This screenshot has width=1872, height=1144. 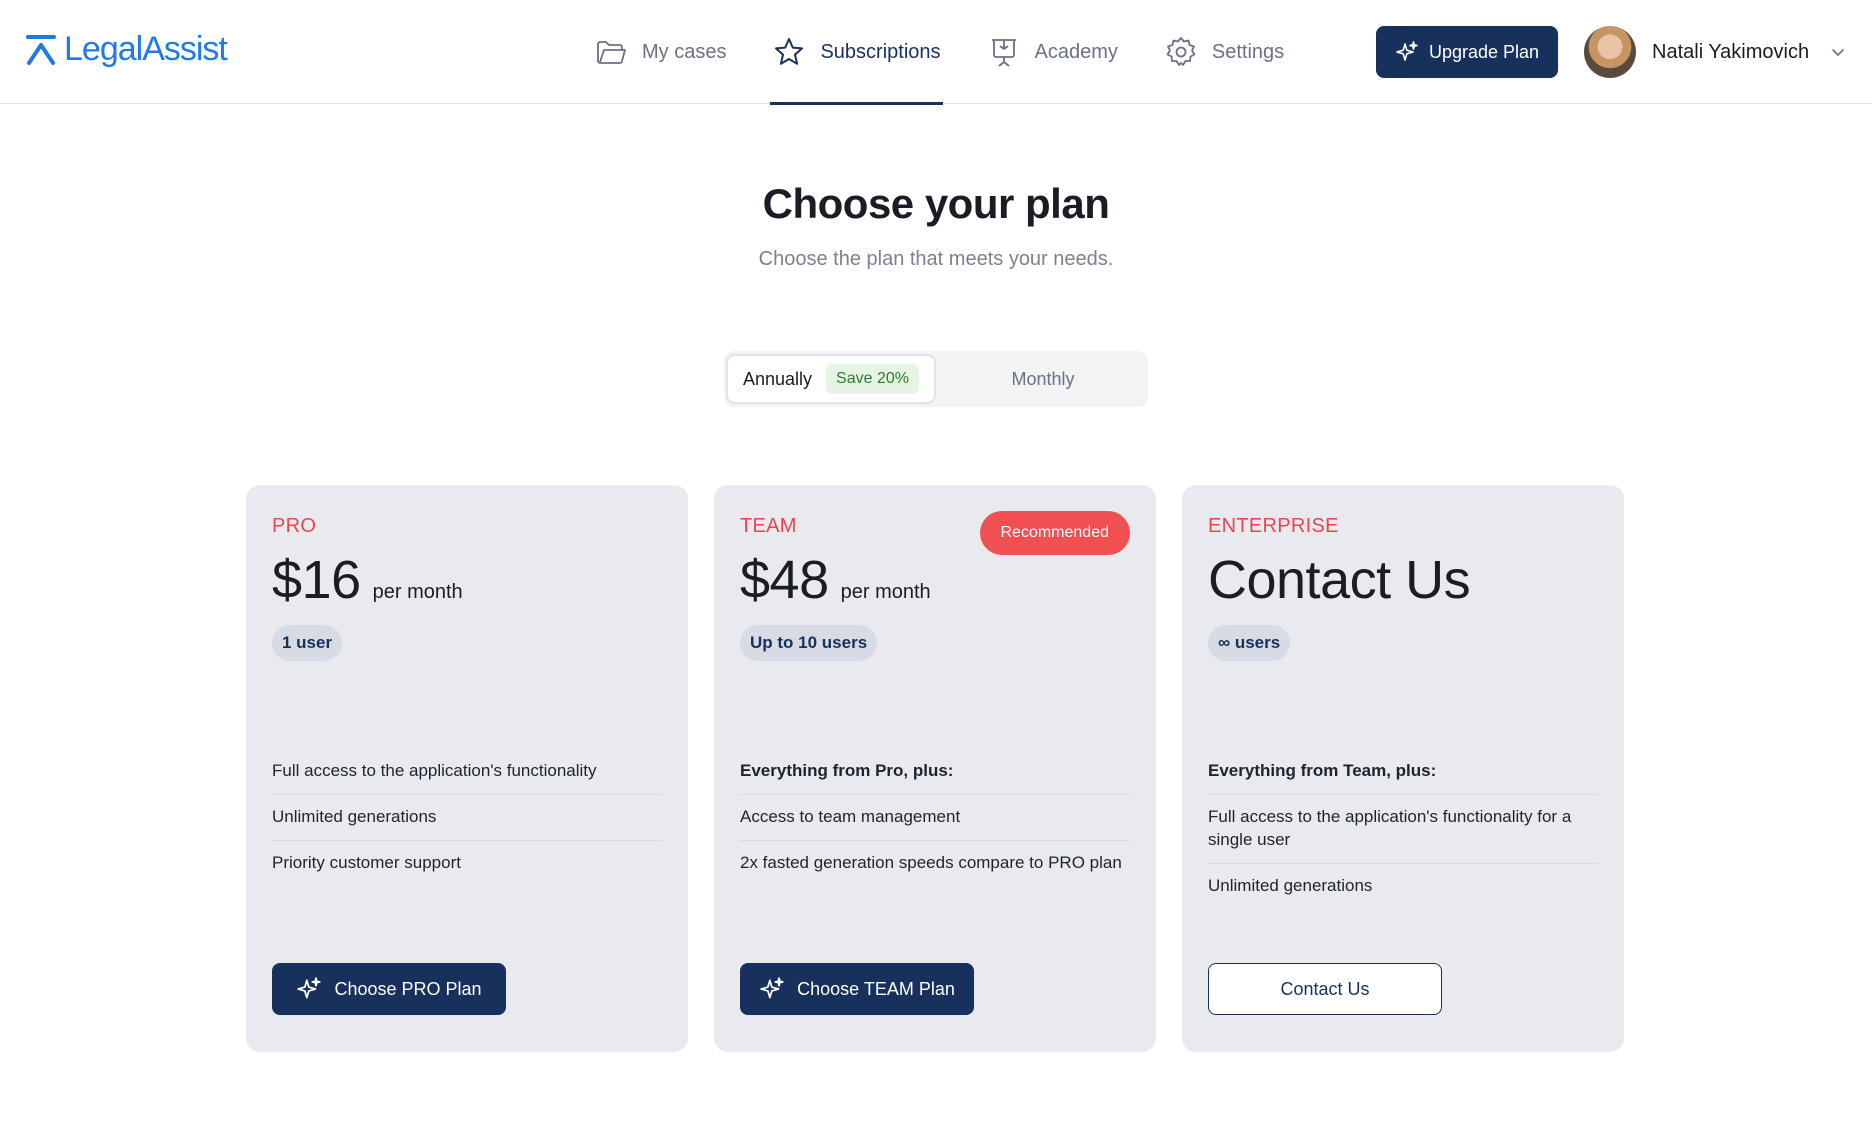 I want to click on nav-item-my-cases: My cases, so click(x=660, y=52).